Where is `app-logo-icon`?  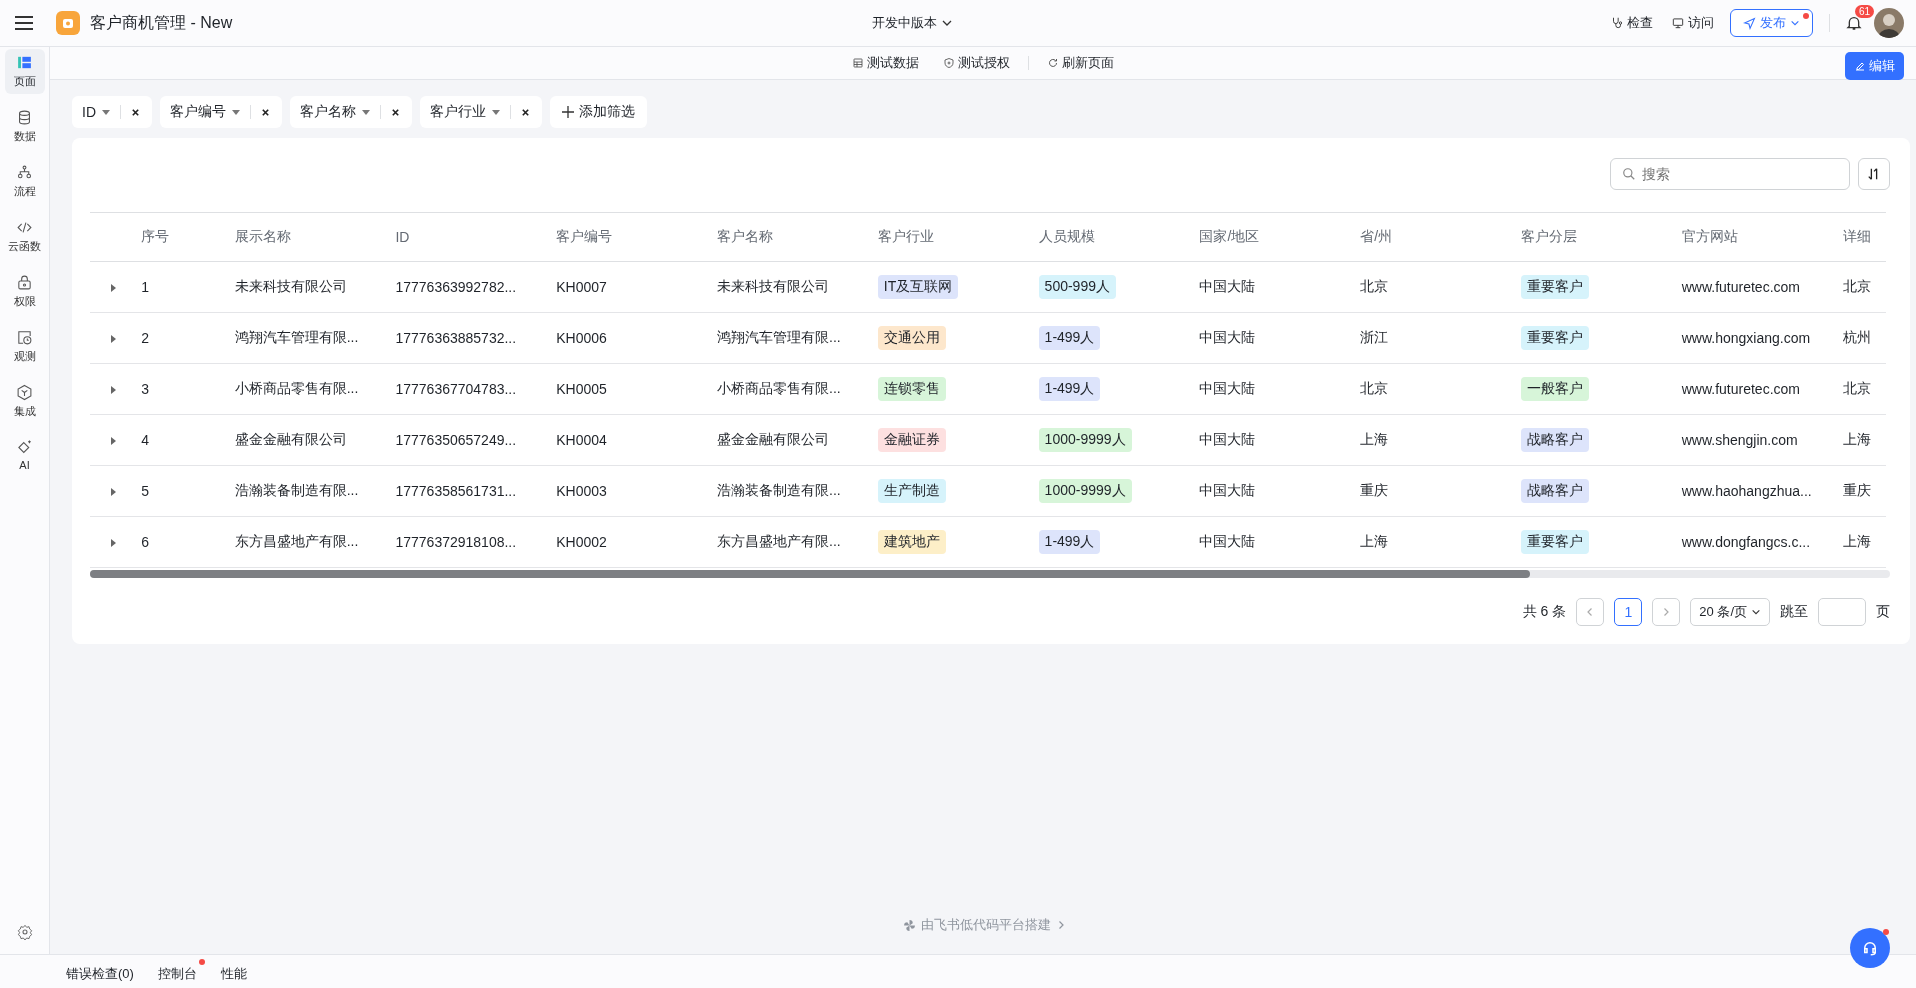
app-logo-icon is located at coordinates (68, 23).